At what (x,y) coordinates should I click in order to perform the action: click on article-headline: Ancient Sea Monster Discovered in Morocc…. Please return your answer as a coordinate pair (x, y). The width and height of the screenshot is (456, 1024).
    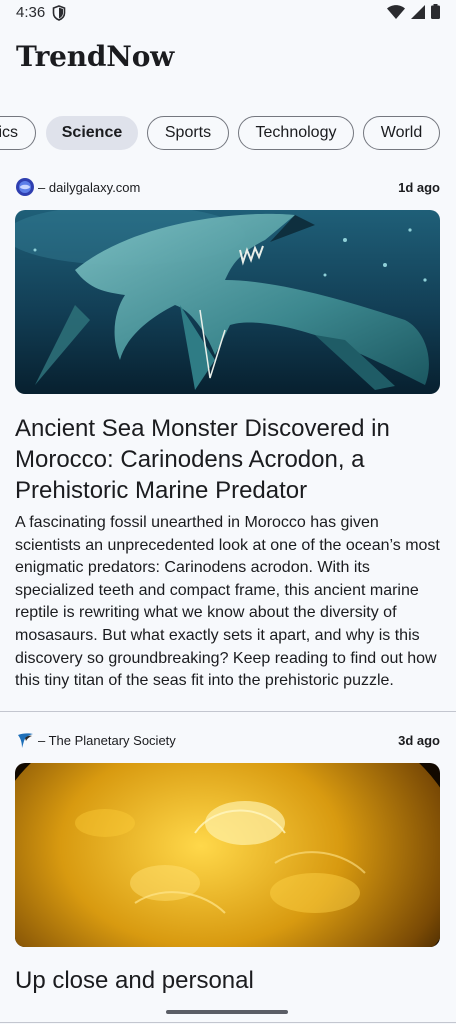
    Looking at the image, I should click on (225, 459).